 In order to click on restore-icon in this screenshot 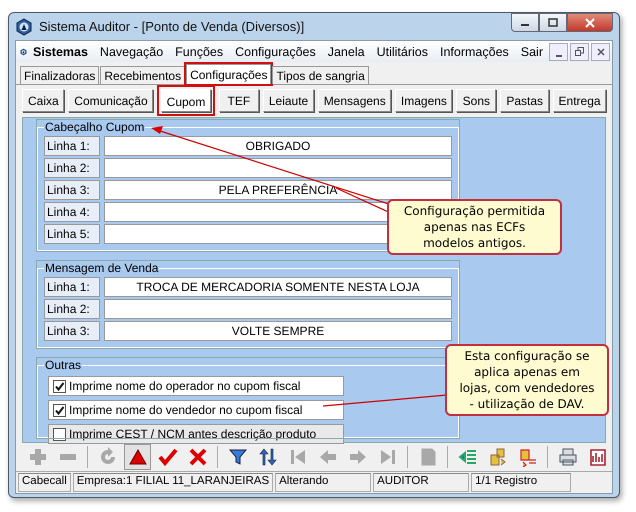, I will do `click(579, 51)`.